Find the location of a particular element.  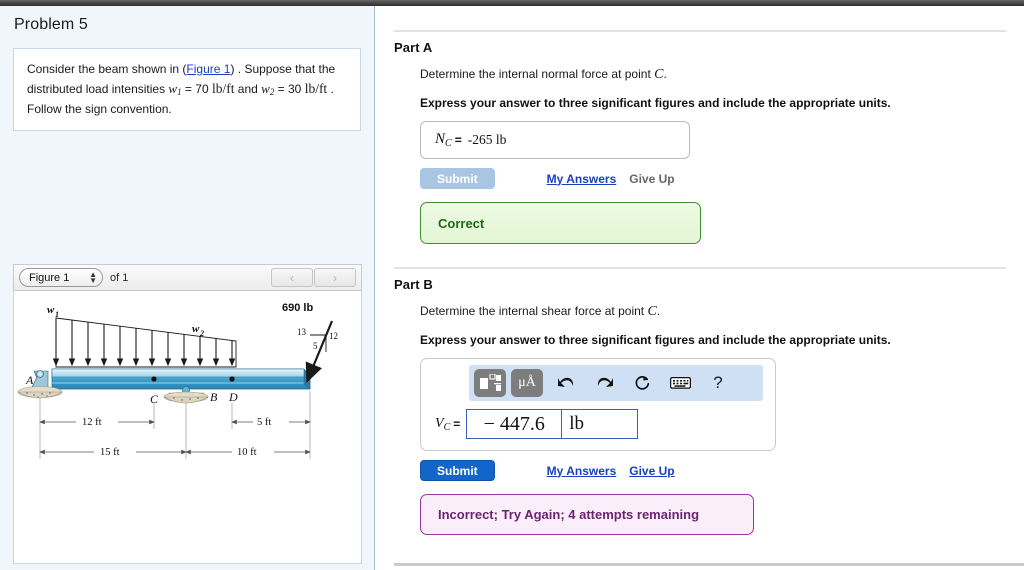

page-bottom-divider is located at coordinates (709, 564).